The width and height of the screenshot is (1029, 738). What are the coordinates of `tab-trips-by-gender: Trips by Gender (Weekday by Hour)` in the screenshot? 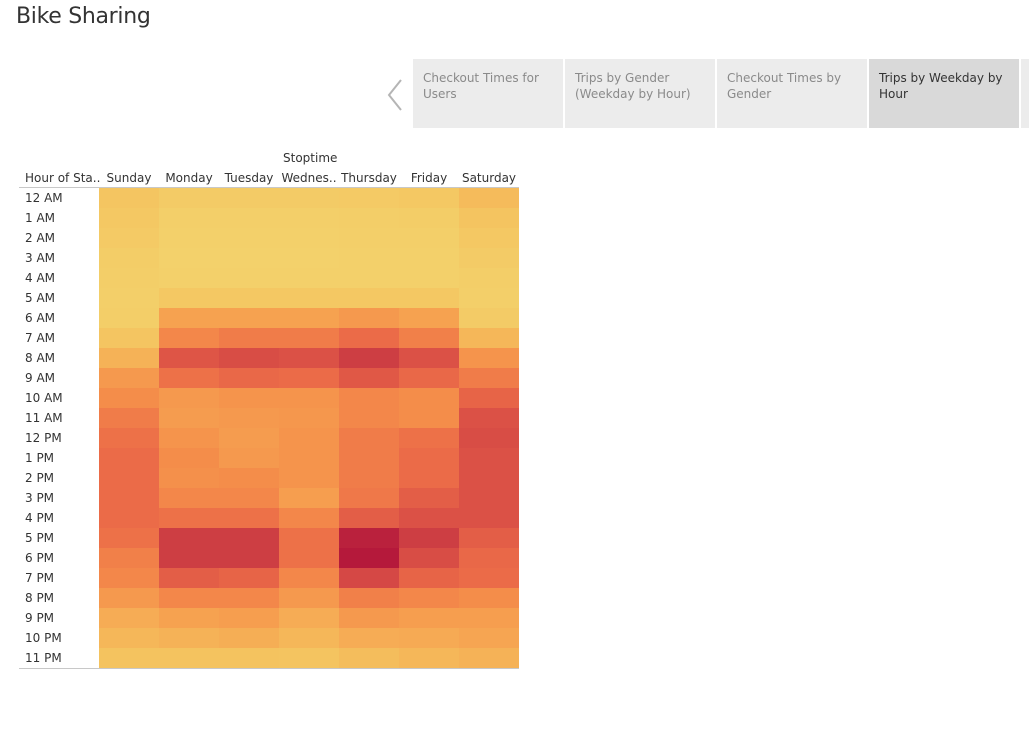 It's located at (640, 93).